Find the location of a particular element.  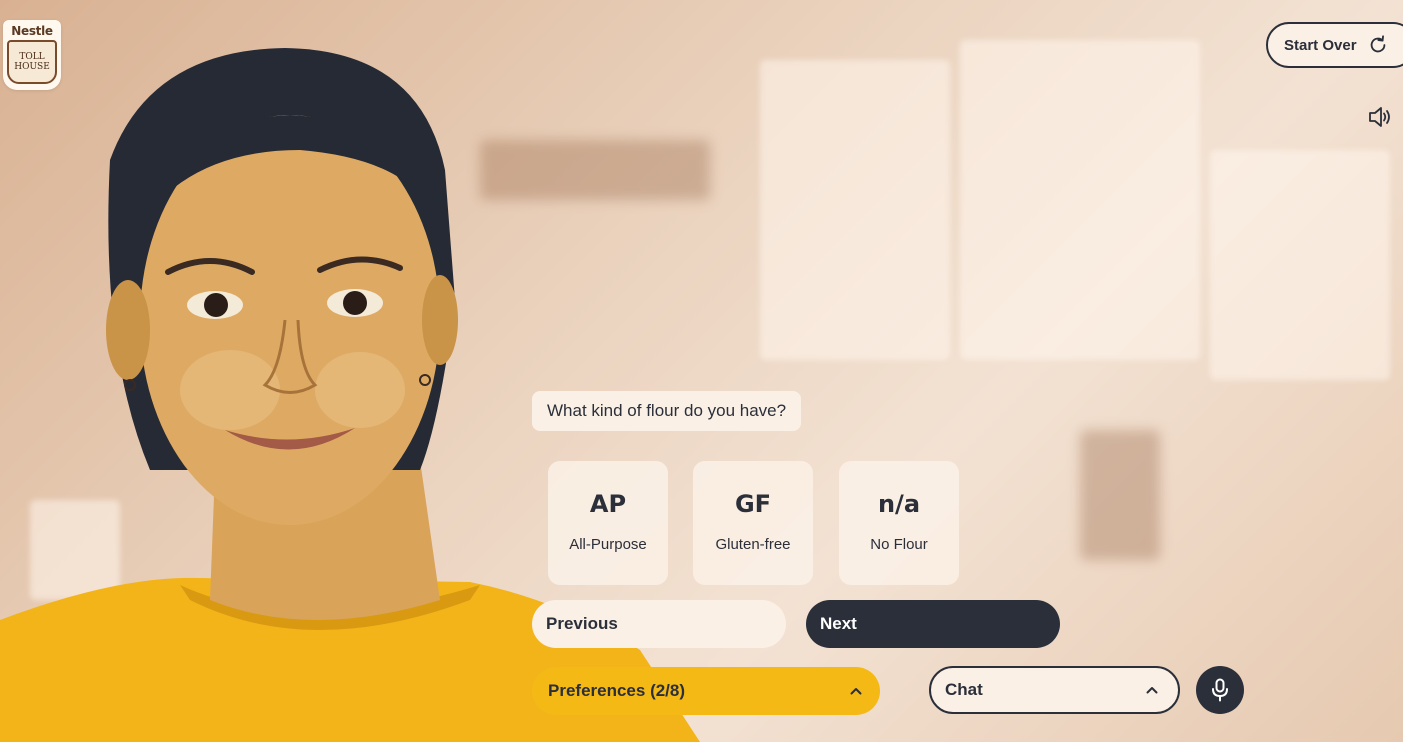

microphone-button is located at coordinates (1220, 690).